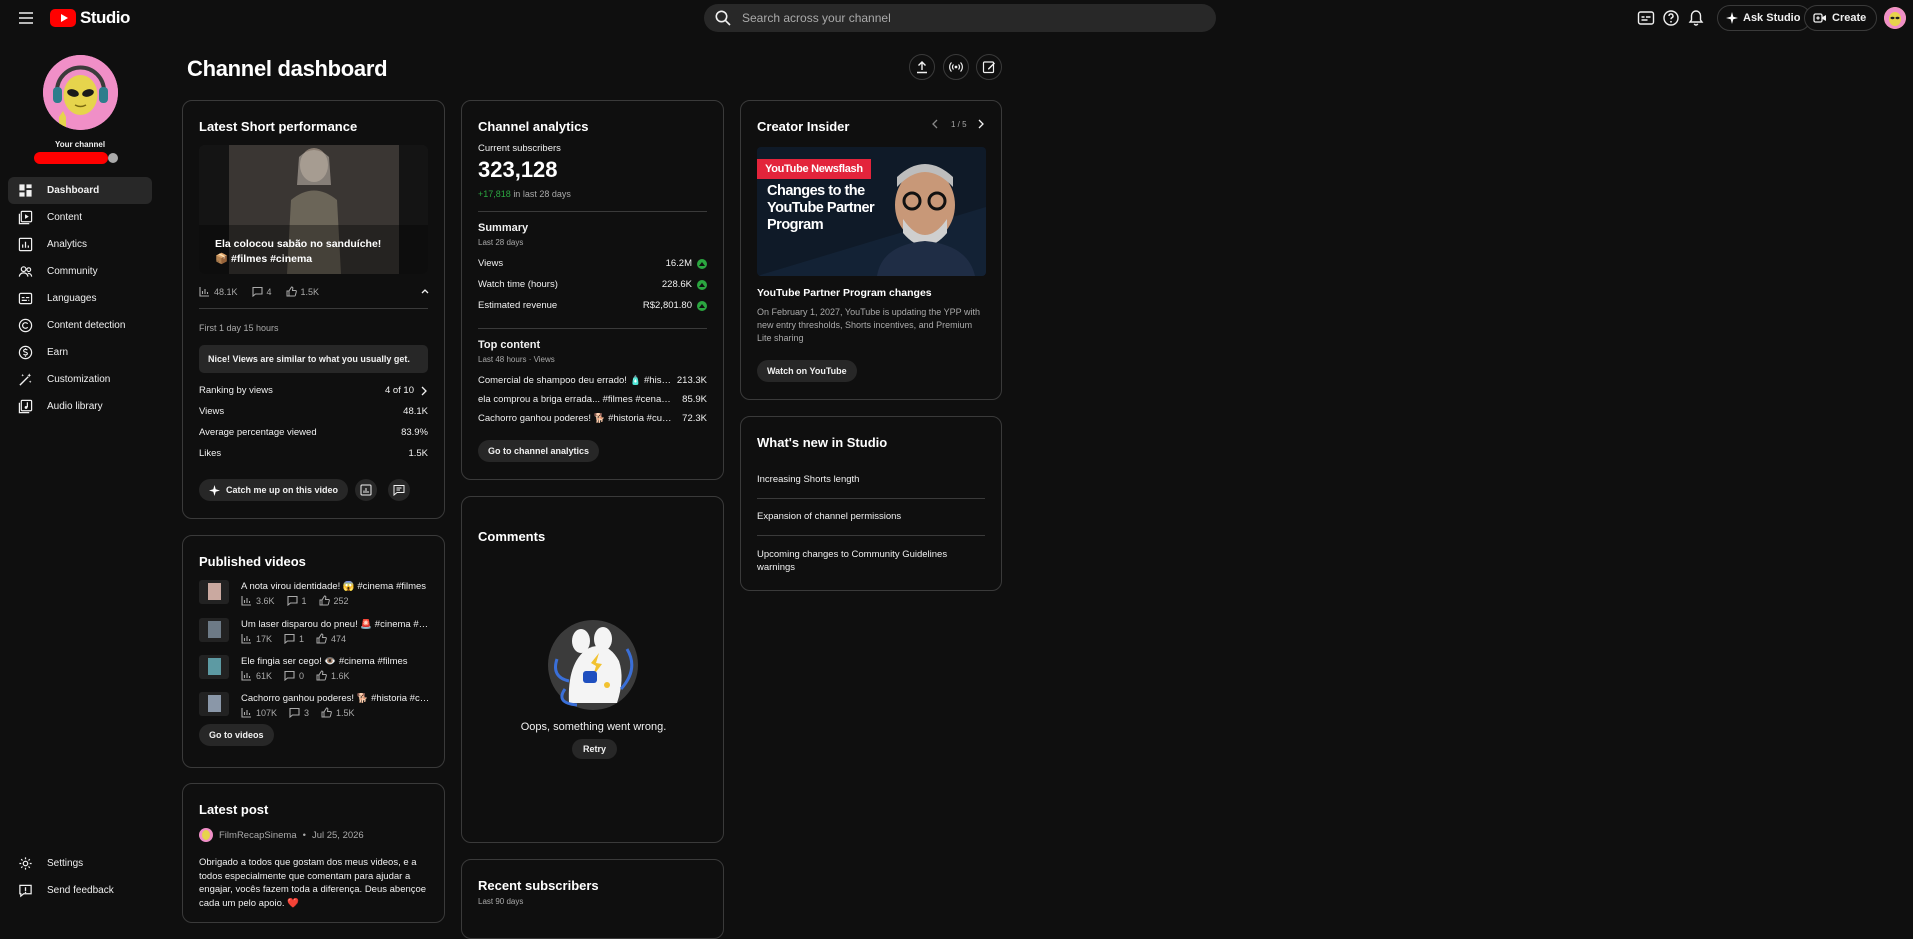 This screenshot has width=1913, height=939. What do you see at coordinates (80, 244) in the screenshot?
I see `sidebar-item-analytics: Analytics` at bounding box center [80, 244].